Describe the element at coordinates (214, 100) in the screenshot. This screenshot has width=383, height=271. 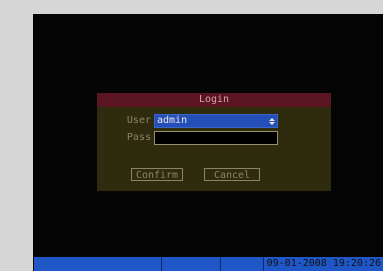
I see `dialog-title: Login` at that location.